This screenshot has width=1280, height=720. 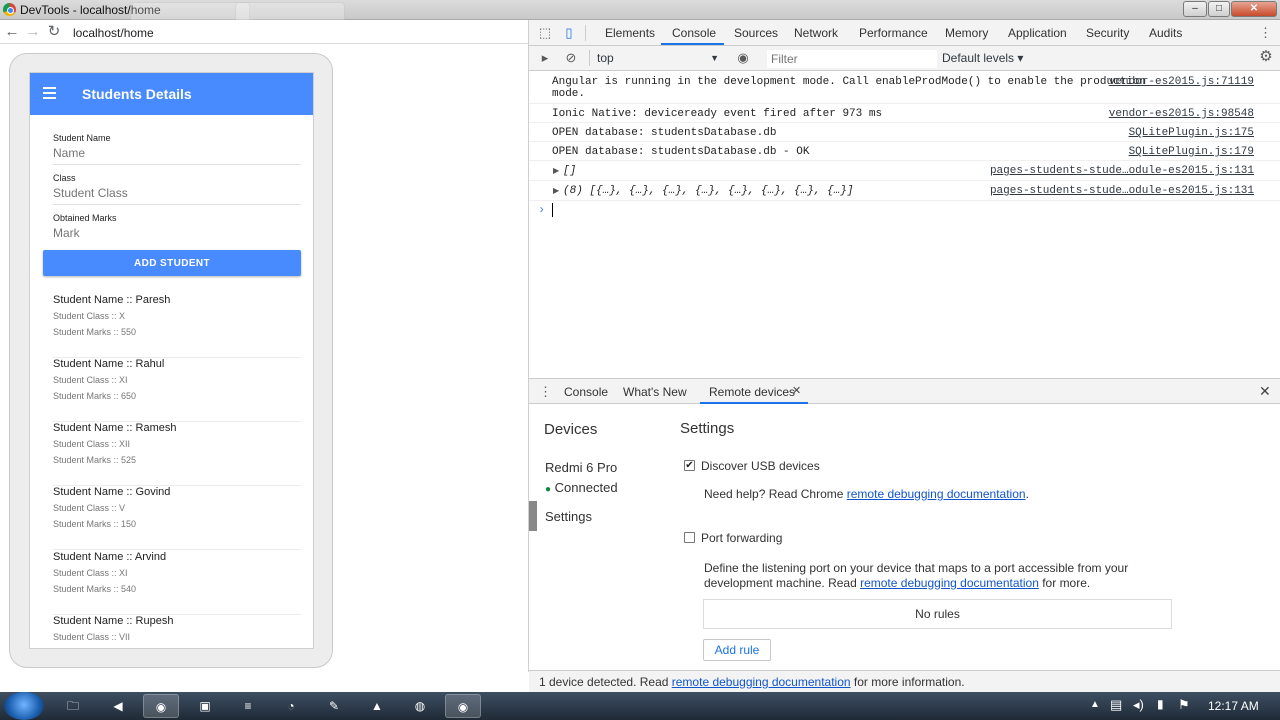 What do you see at coordinates (893, 33) in the screenshot?
I see `tab-performance: Performance` at bounding box center [893, 33].